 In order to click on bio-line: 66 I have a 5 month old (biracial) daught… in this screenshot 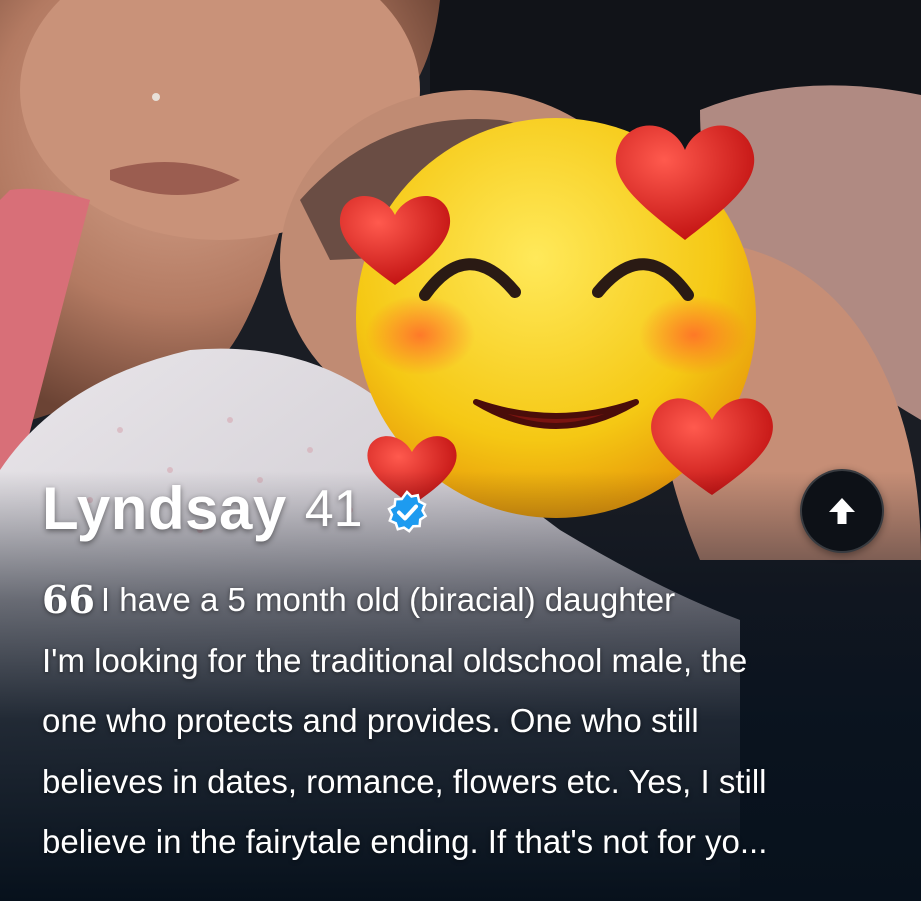, I will do `click(359, 599)`.